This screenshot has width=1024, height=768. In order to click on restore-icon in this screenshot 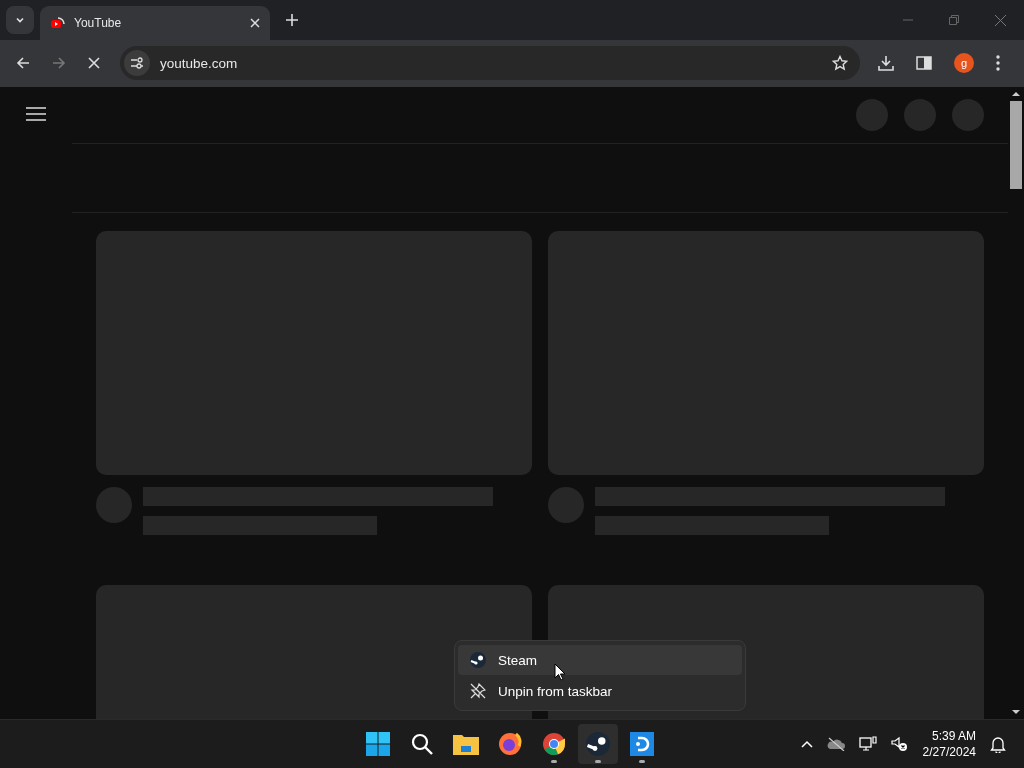, I will do `click(954, 20)`.